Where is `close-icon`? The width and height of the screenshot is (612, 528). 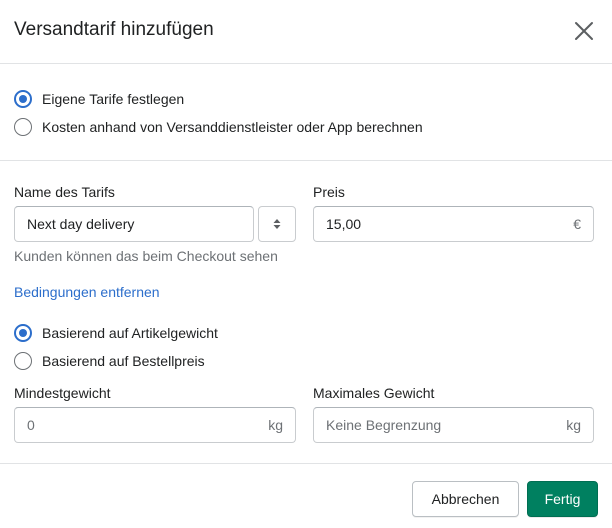
close-icon is located at coordinates (584, 31).